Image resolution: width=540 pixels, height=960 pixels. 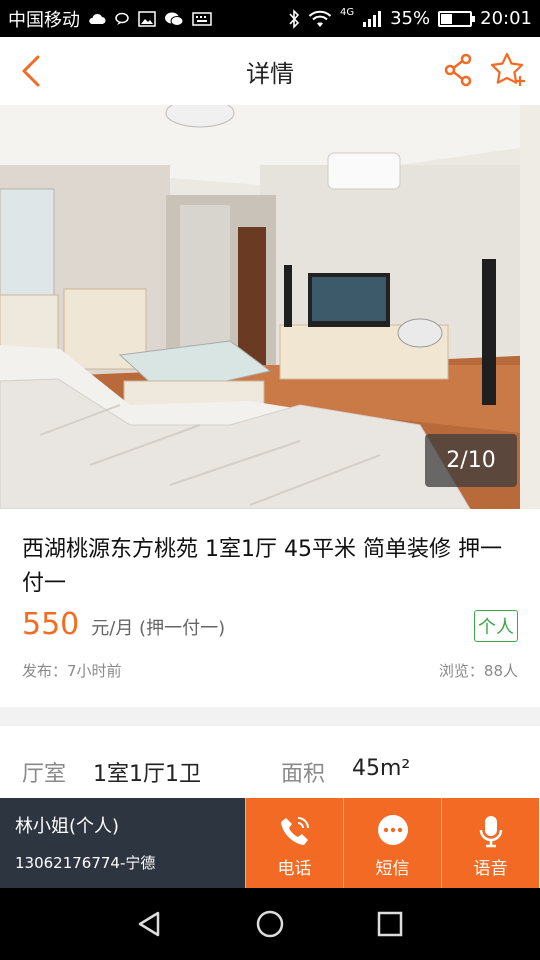 I want to click on voice-button: 语音, so click(x=490, y=843).